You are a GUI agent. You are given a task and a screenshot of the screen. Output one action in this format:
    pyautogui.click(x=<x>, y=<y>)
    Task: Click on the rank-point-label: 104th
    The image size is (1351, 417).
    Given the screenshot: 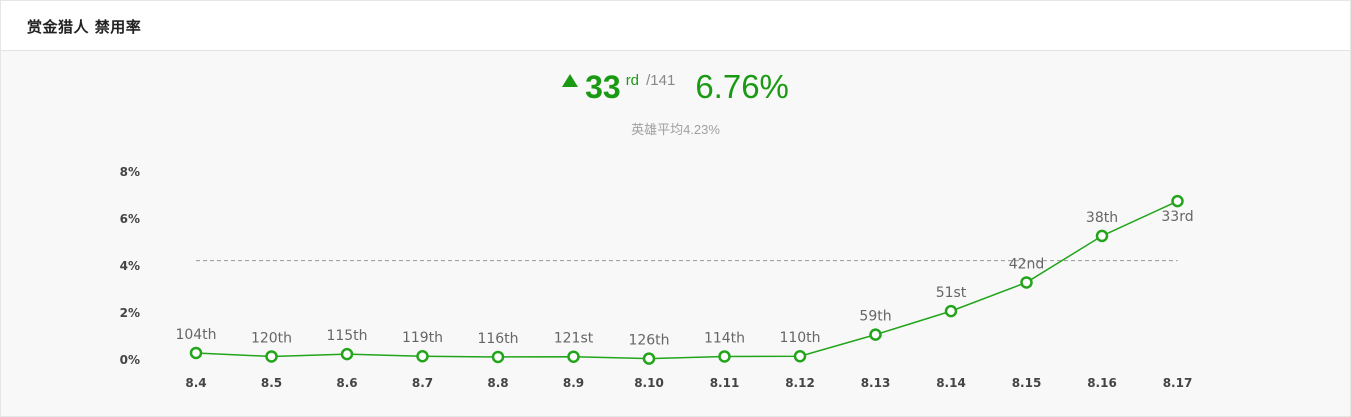 What is the action you would take?
    pyautogui.click(x=195, y=335)
    